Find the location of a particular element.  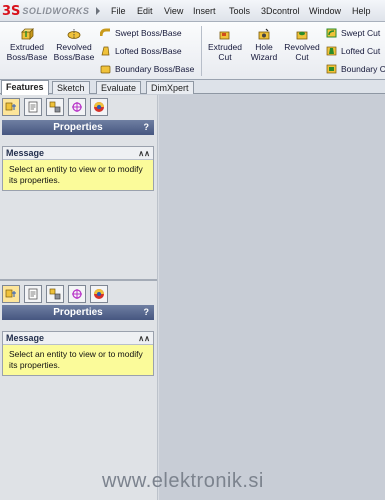

revolved-boss-icon is located at coordinates (74, 34).